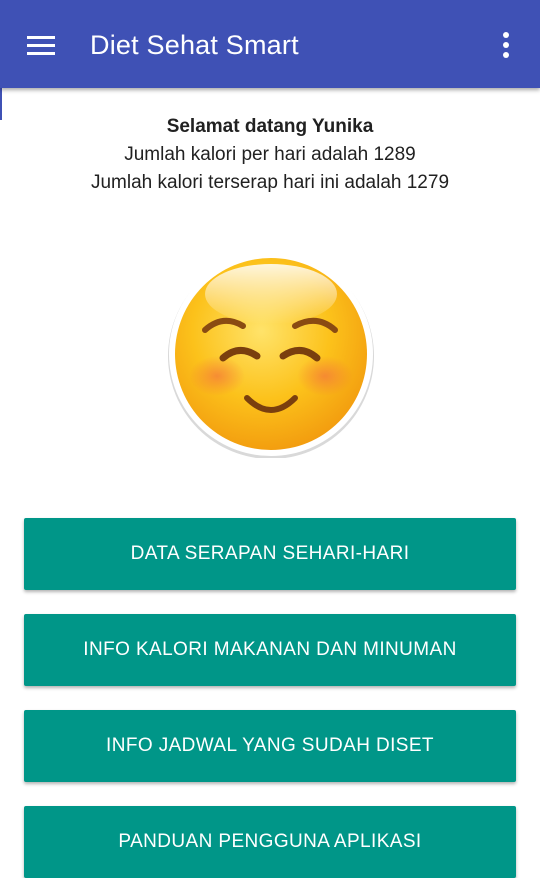 The height and width of the screenshot is (878, 540). Describe the element at coordinates (270, 554) in the screenshot. I see `daily-intake-button: DATA SERAPAN SEHARI-HARI` at that location.